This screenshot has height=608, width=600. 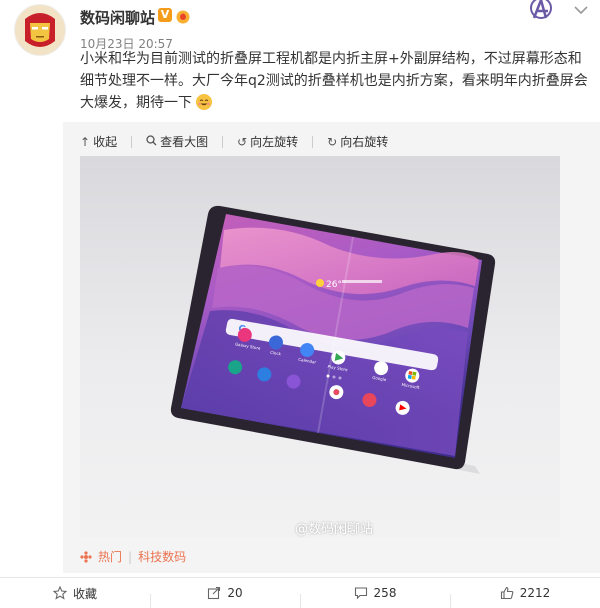 I want to click on view-large-label: 查看大图, so click(x=184, y=142).